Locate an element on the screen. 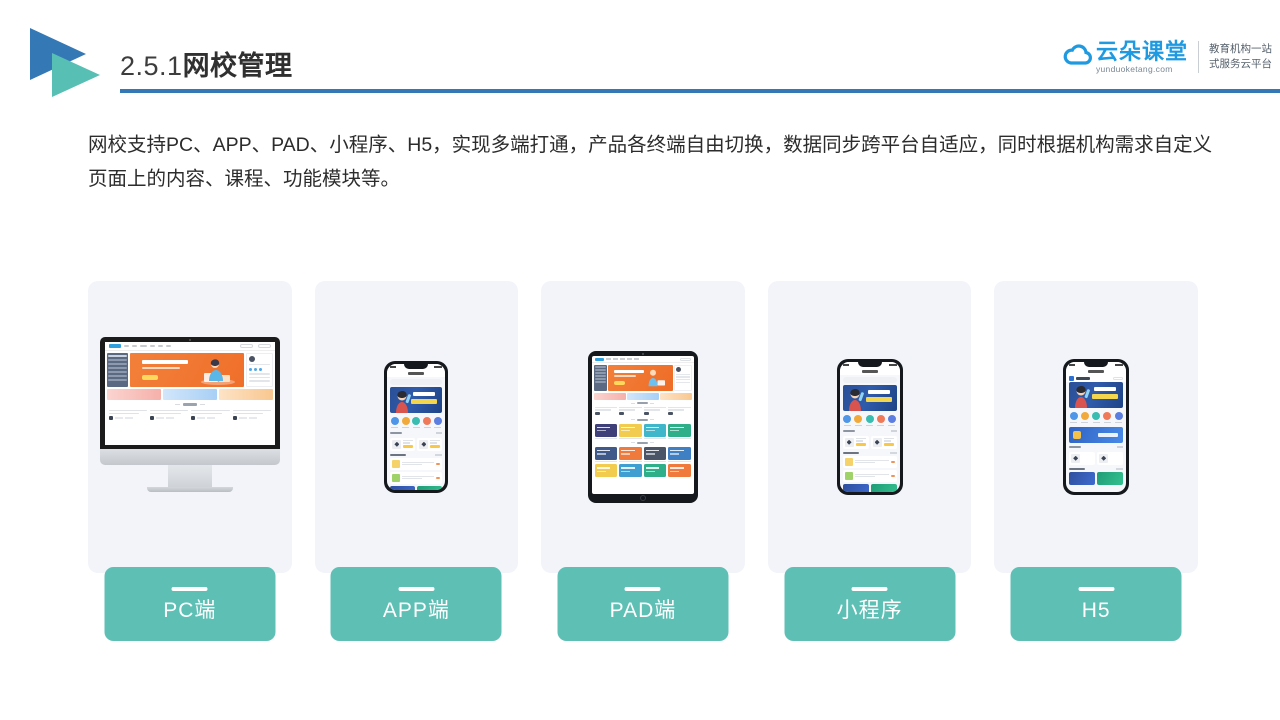 This screenshot has height=720, width=1280. section-number: 2.5.1 is located at coordinates (151, 66).